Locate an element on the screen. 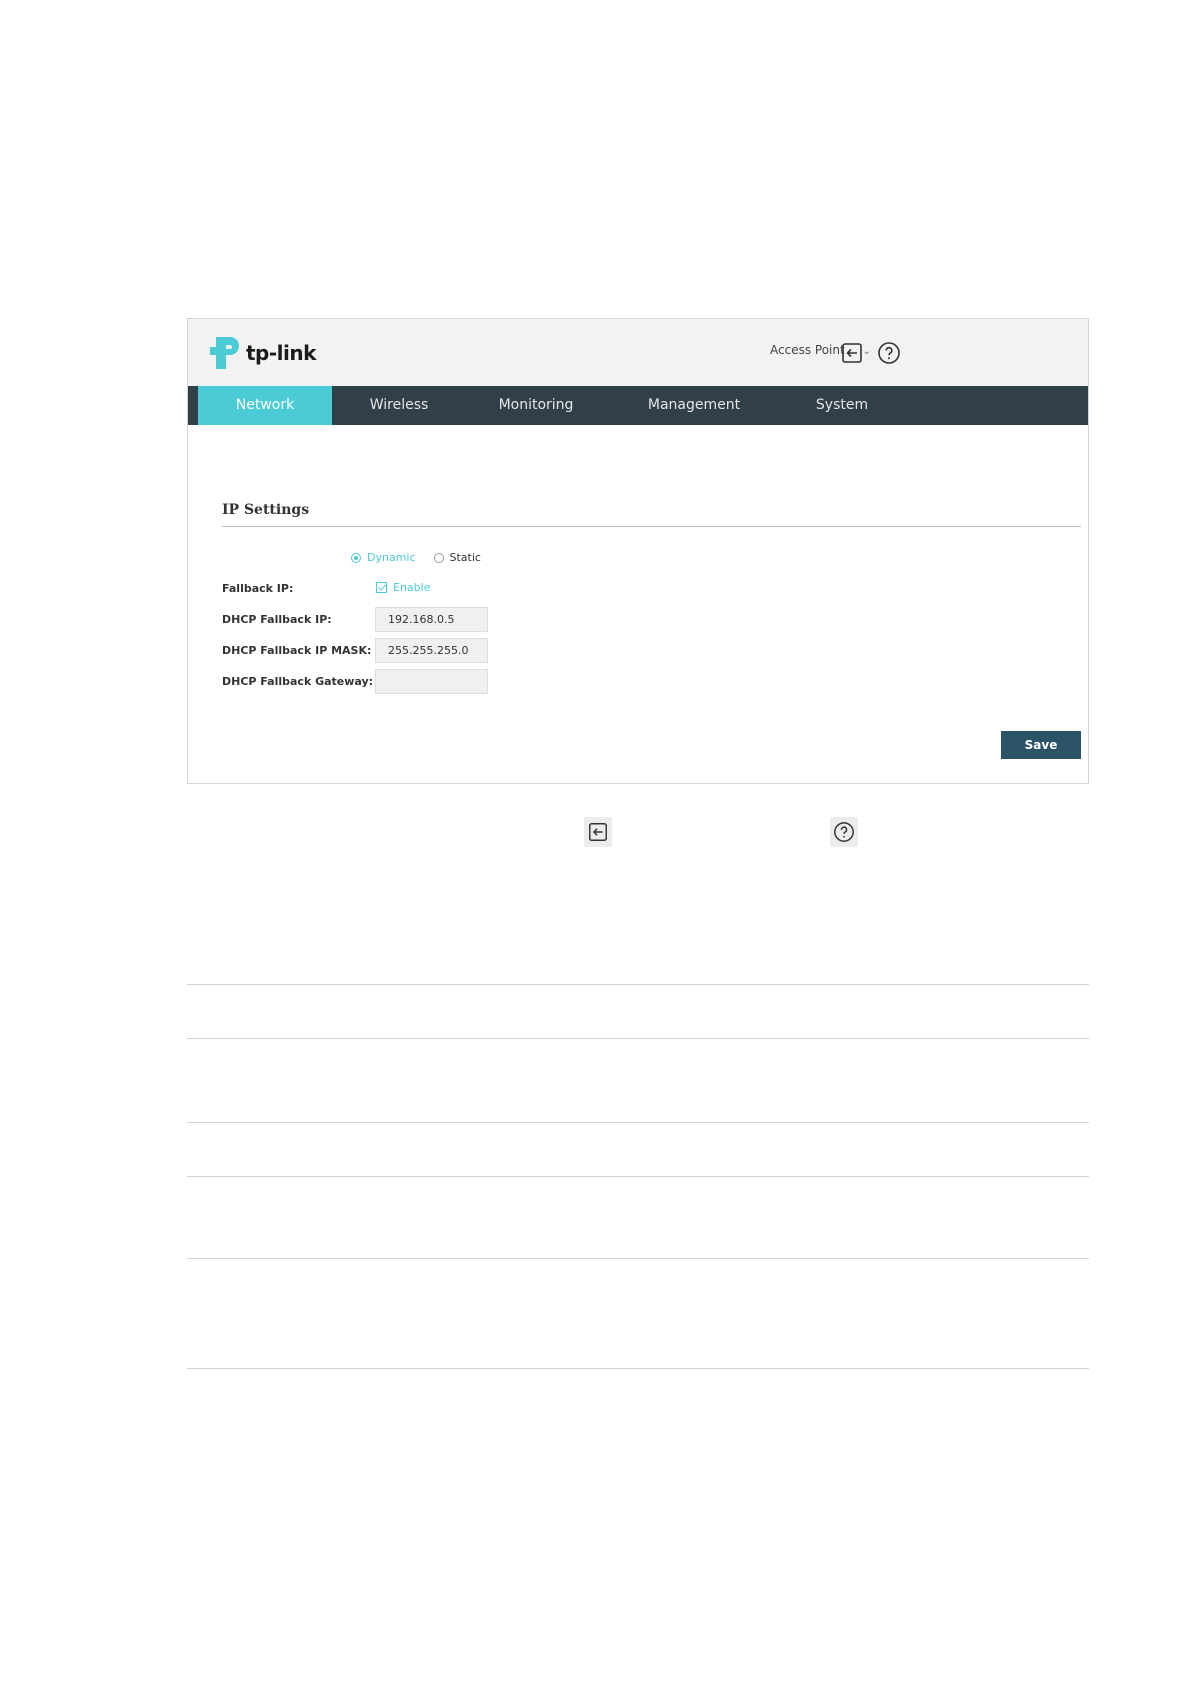 This screenshot has width=1191, height=1684. fallback-ip-checkbox is located at coordinates (381, 587).